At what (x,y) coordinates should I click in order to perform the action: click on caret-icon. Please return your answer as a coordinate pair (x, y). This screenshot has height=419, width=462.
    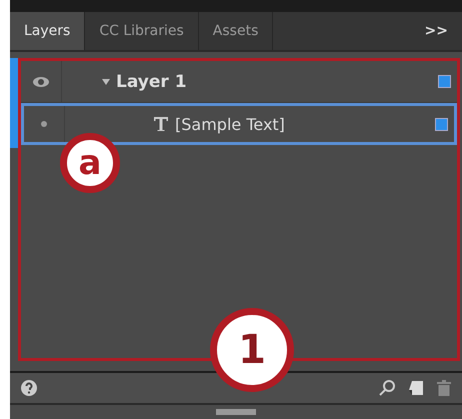
    Looking at the image, I should click on (106, 82).